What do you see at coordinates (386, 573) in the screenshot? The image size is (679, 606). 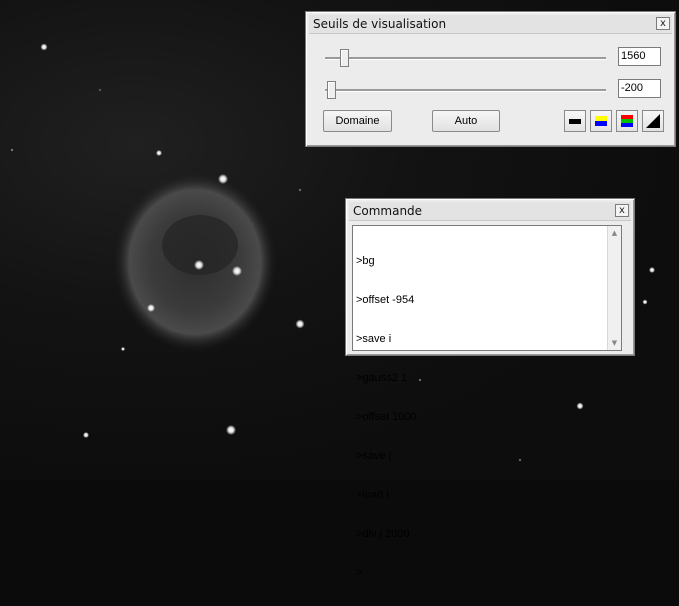 I see `command-prompt: >` at bounding box center [386, 573].